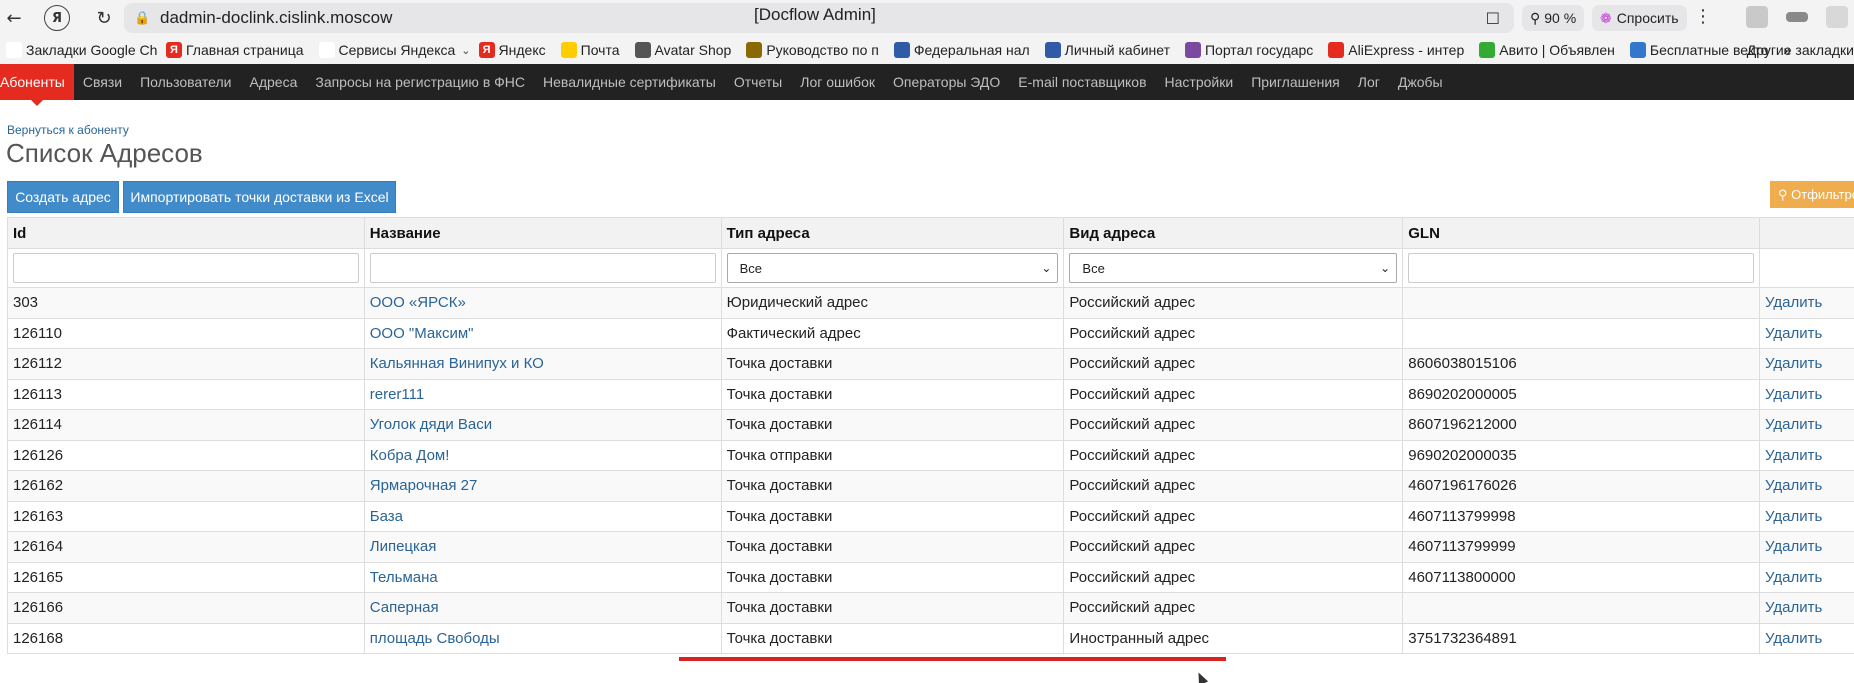  Describe the element at coordinates (418, 302) in the screenshot. I see `cell-name-link: ООО «ЯРСК»` at that location.